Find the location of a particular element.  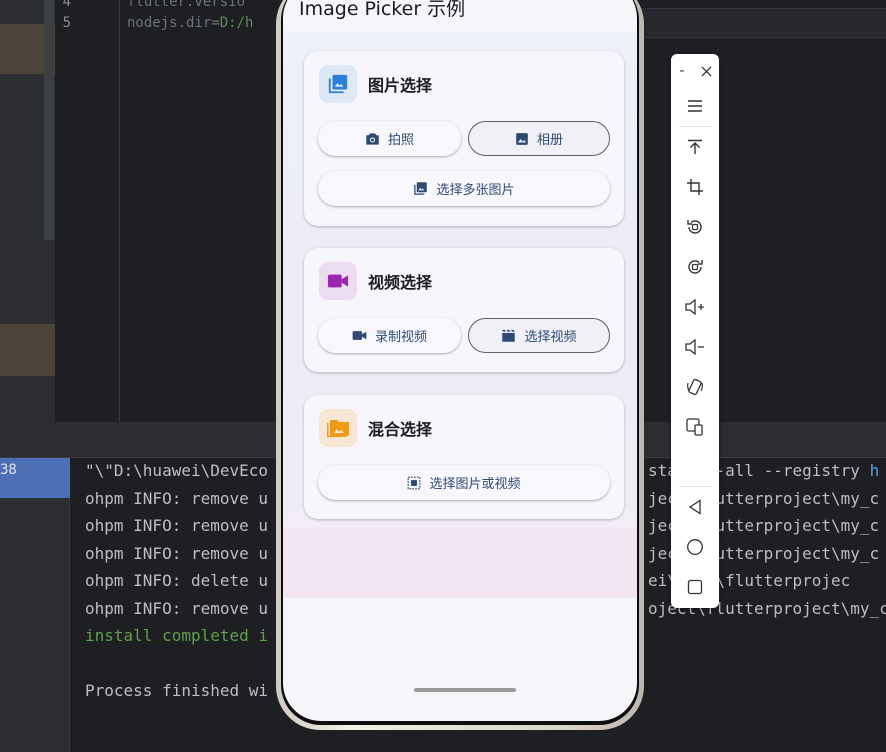

close-button is located at coordinates (706, 71).